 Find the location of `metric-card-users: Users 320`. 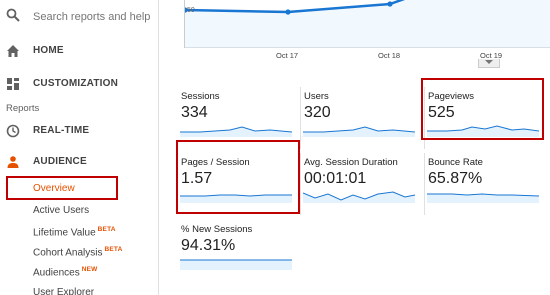

metric-card-users: Users 320 is located at coordinates (359, 118).